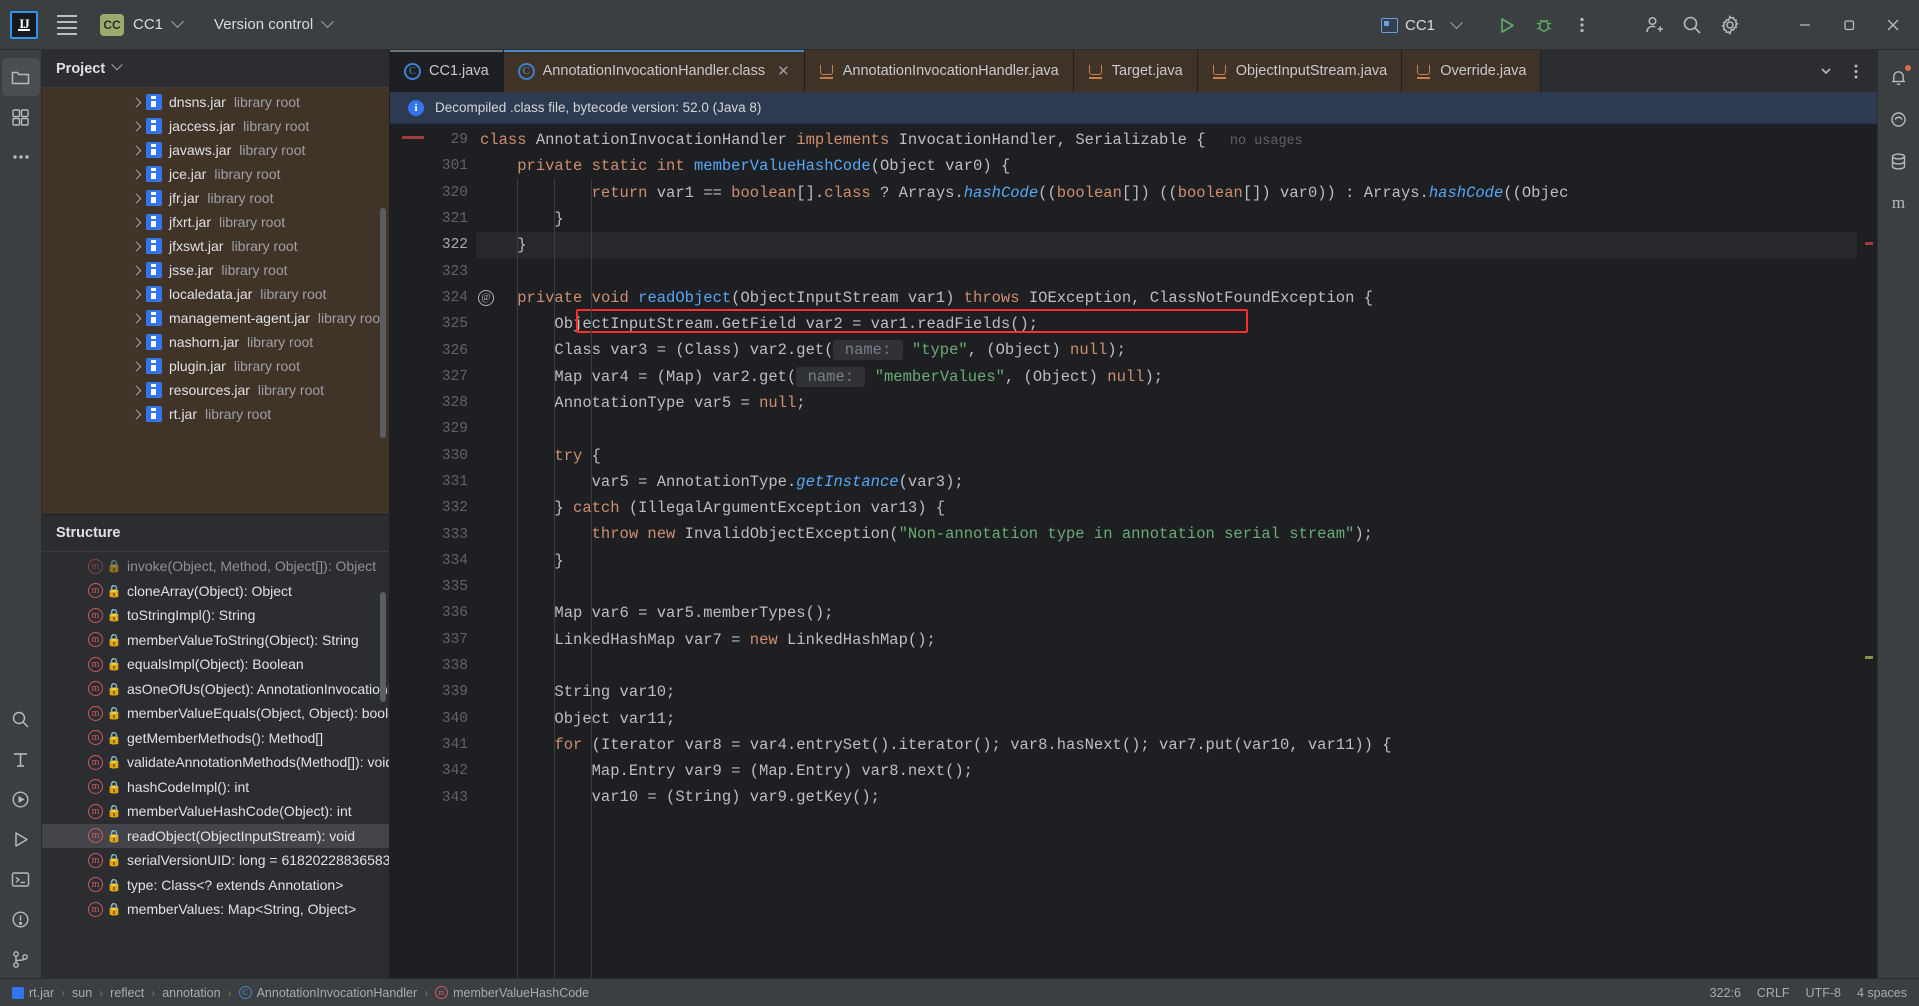  What do you see at coordinates (442, 298) in the screenshot?
I see `line-number: 324 @` at bounding box center [442, 298].